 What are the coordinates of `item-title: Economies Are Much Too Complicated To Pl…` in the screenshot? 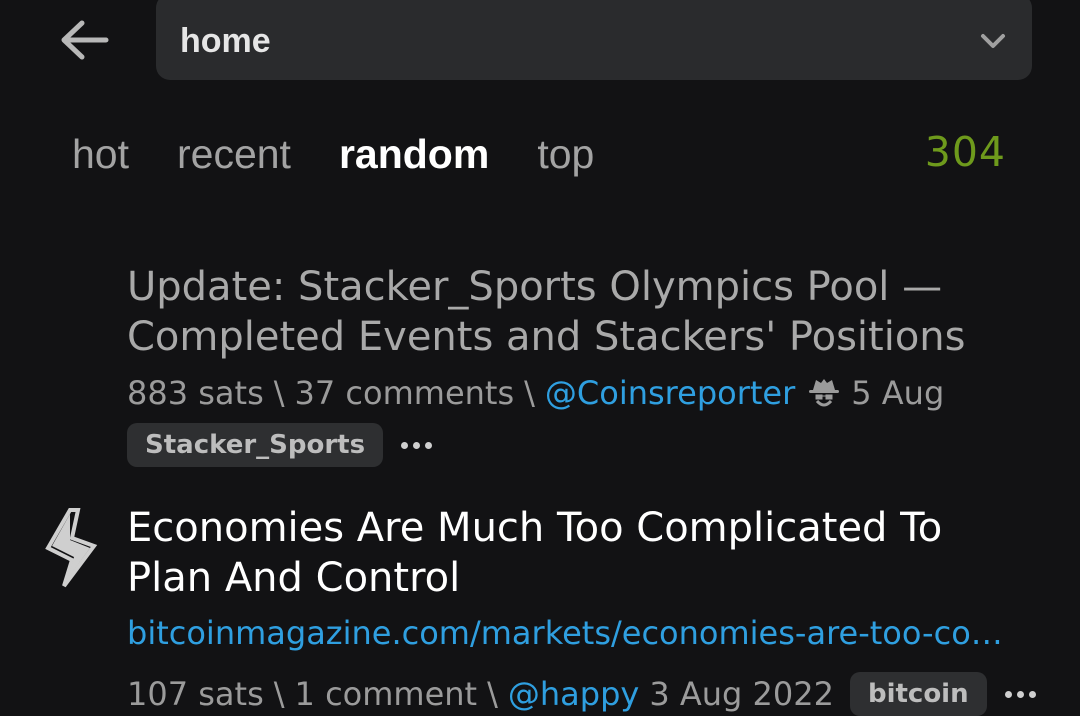 It's located at (577, 553).